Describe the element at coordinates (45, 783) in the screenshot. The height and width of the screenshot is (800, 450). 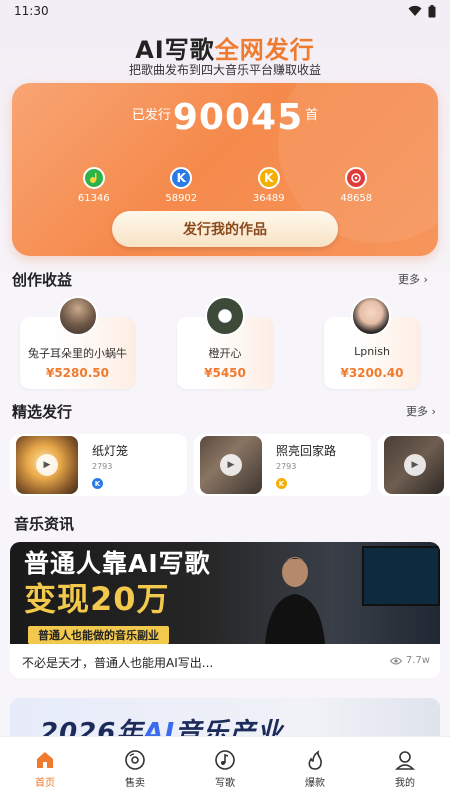
I see `tab-label: 首页` at that location.